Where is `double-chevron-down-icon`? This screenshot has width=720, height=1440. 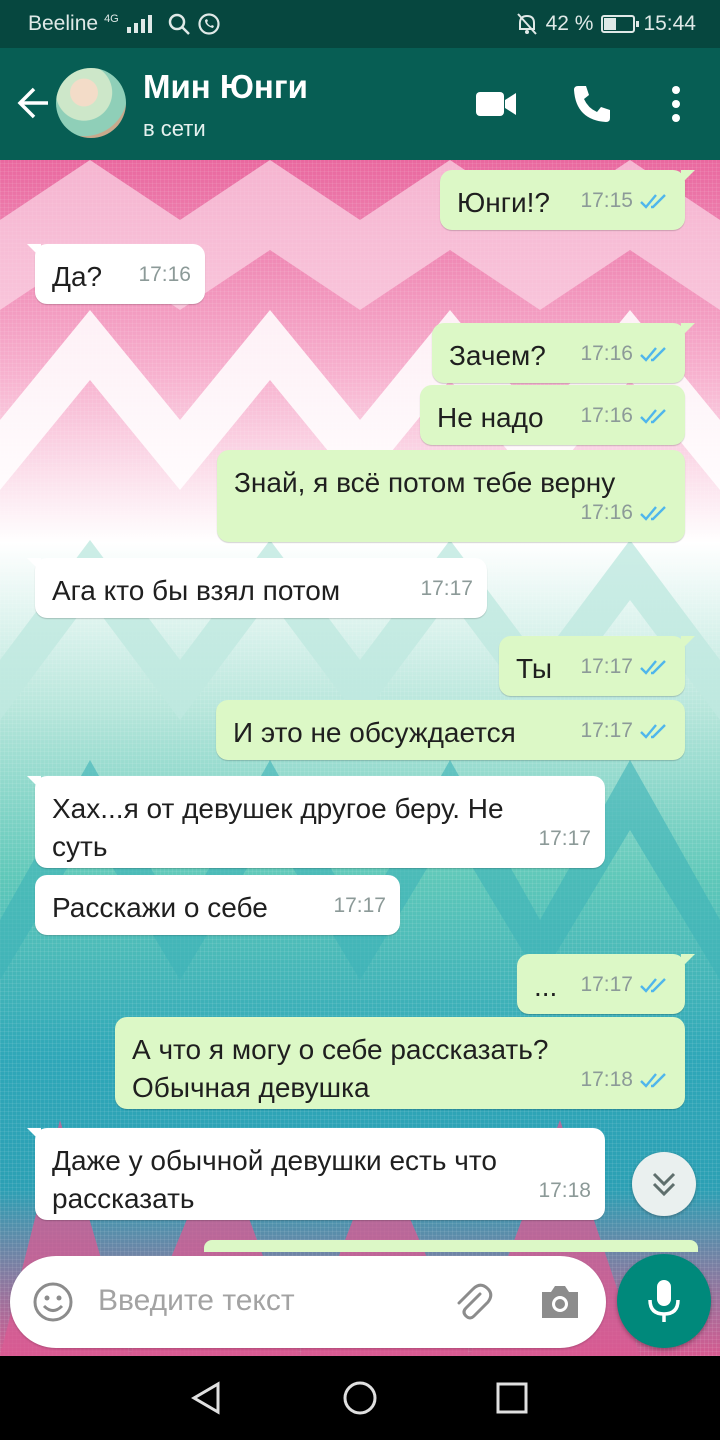
double-chevron-down-icon is located at coordinates (664, 1184).